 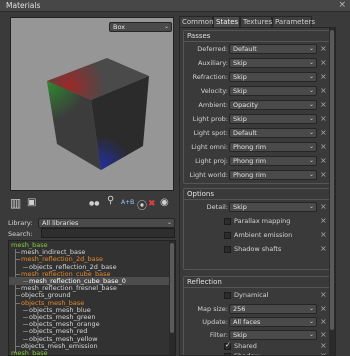 What do you see at coordinates (273, 322) in the screenshot?
I see `reflection-1-select: All faces ⌄` at bounding box center [273, 322].